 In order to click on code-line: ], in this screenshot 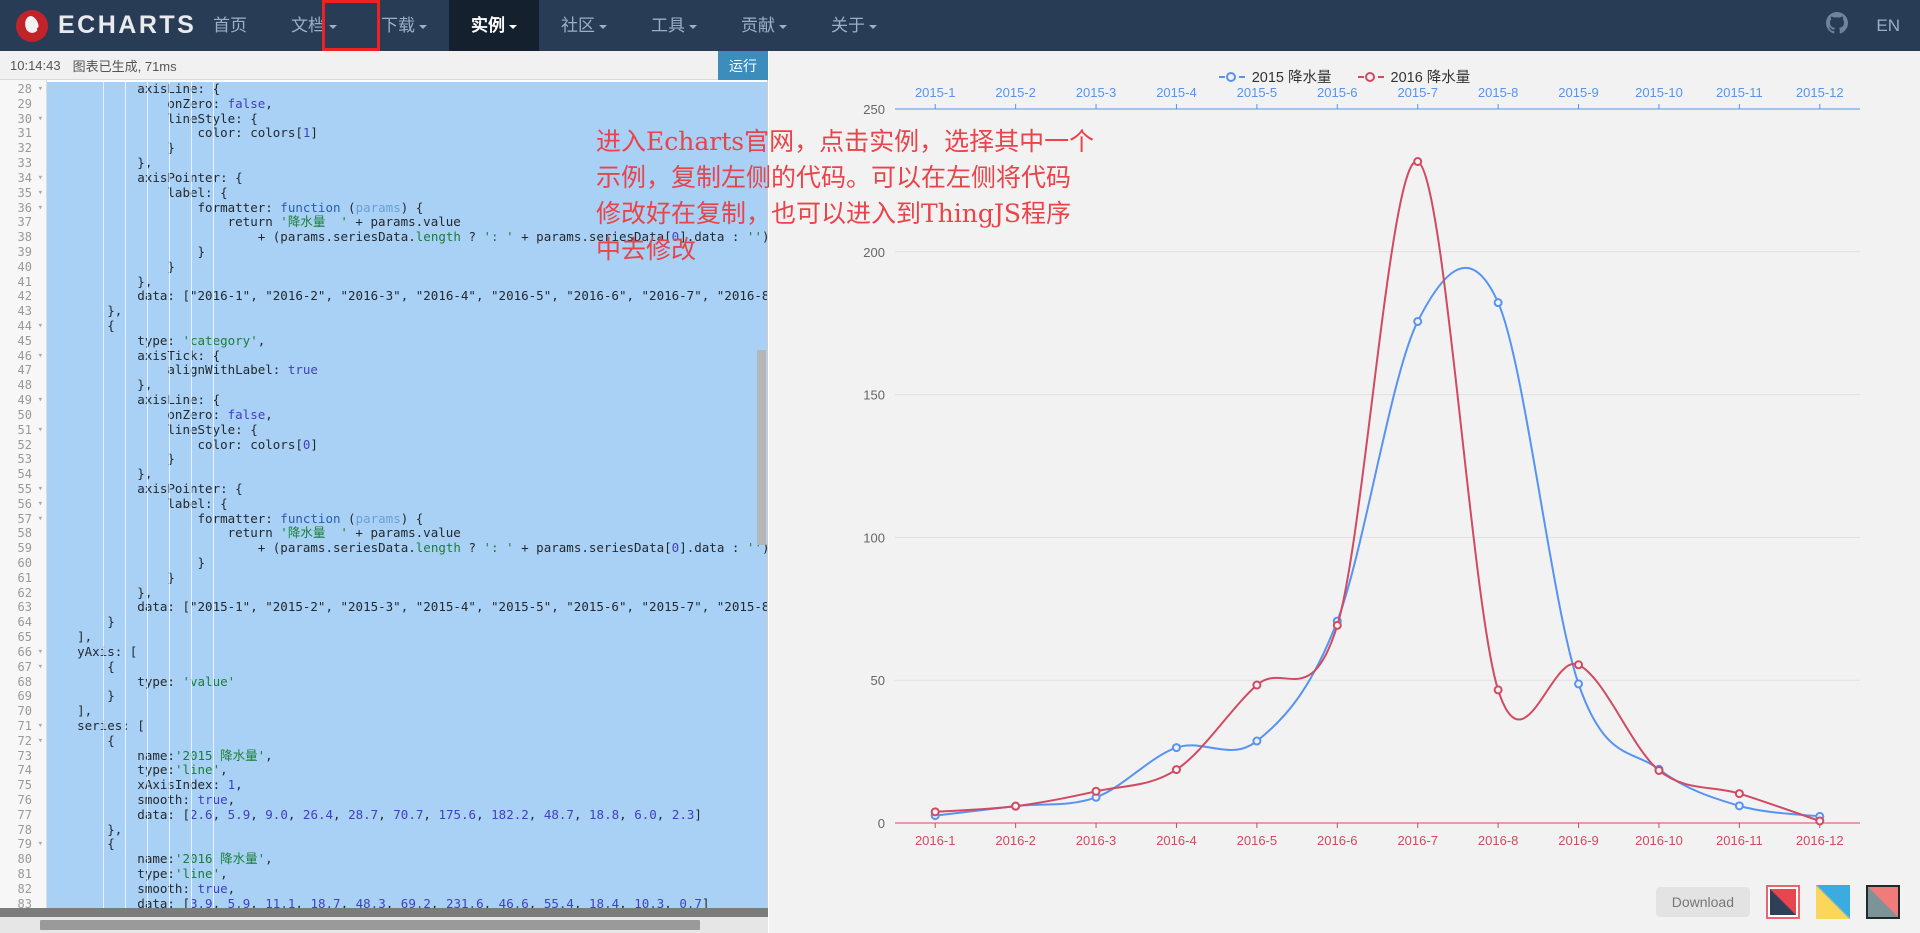, I will do `click(407, 637)`.